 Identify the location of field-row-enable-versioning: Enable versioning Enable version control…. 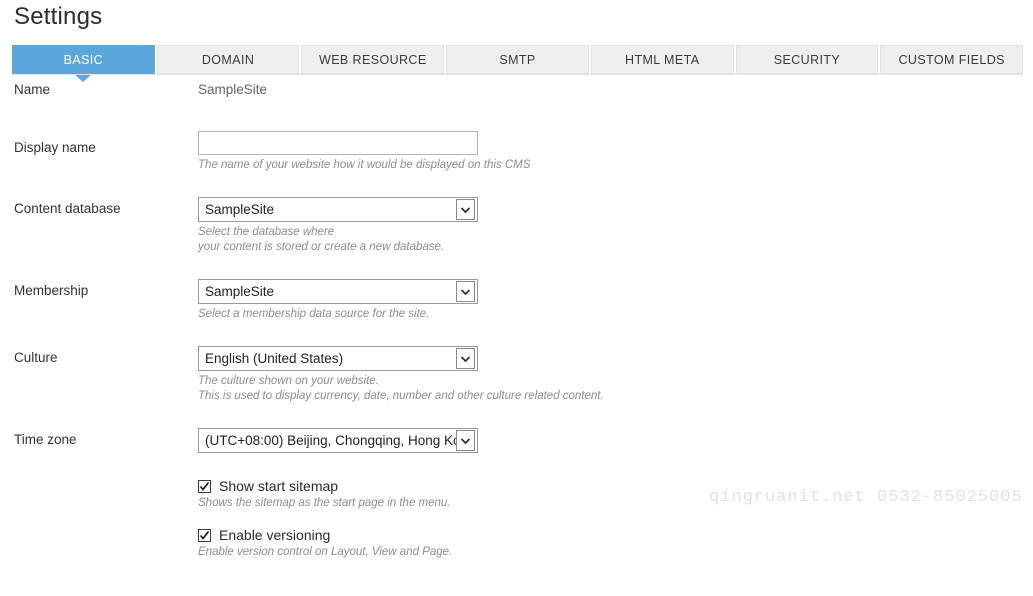
(516, 549).